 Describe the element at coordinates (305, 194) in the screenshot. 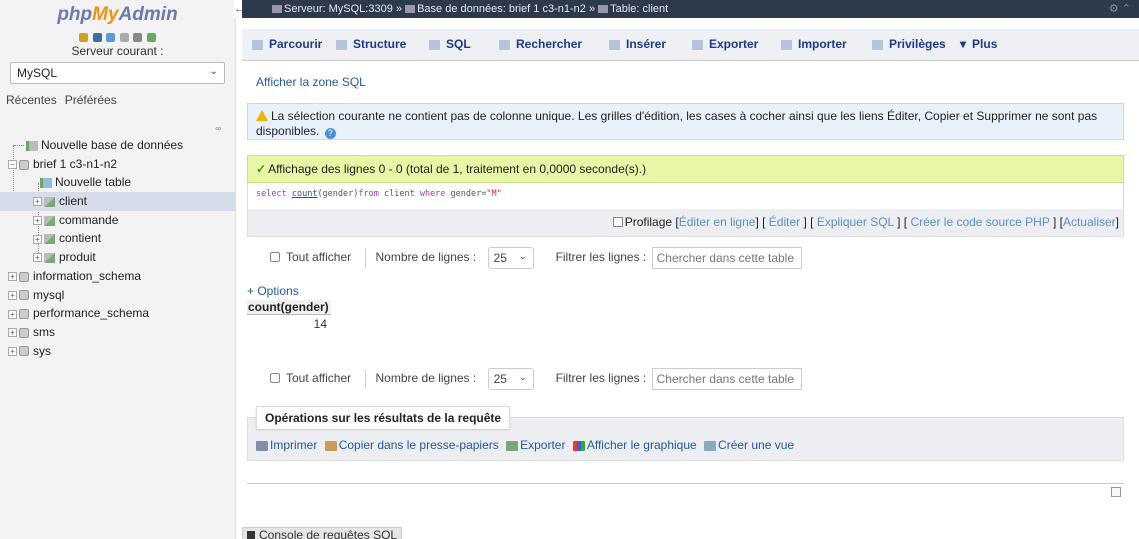

I see `sql-token: count` at that location.